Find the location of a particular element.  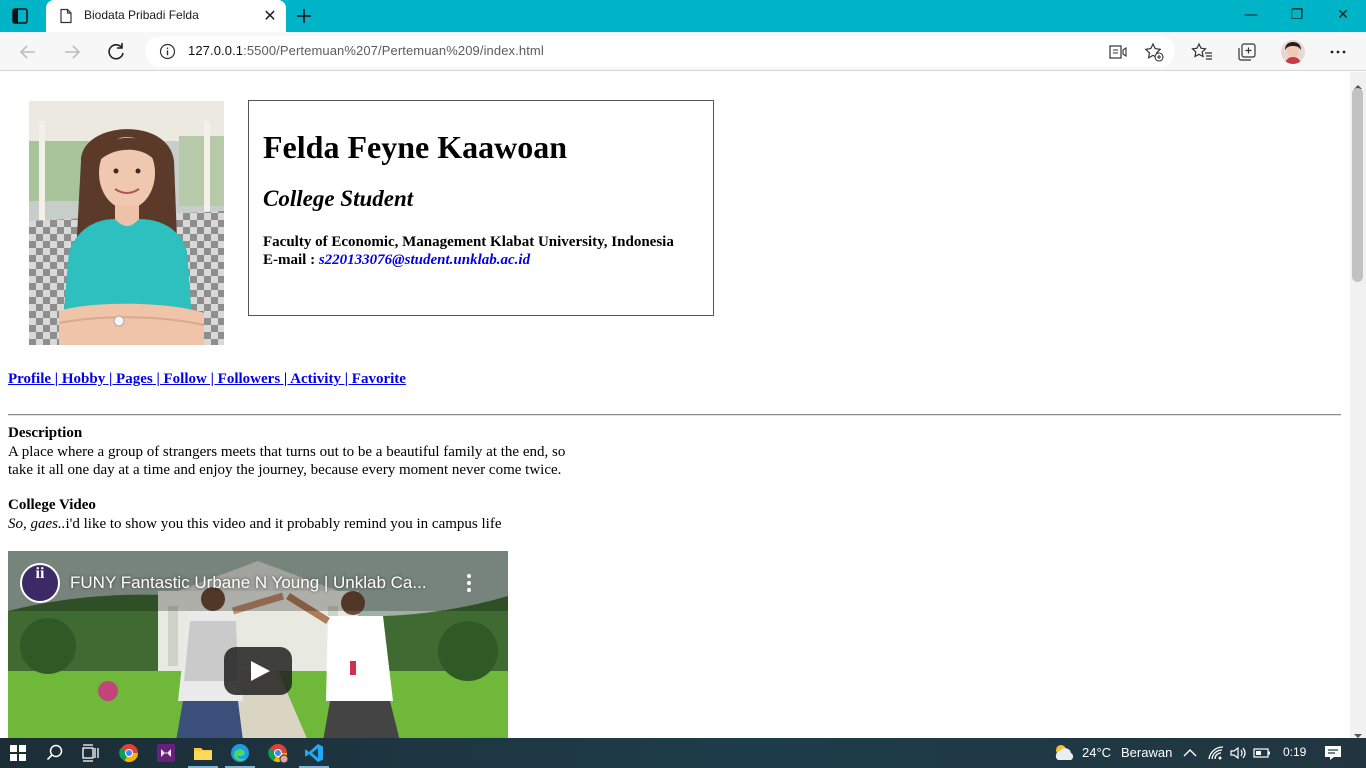

browser-tab-active: Biodata Pribadi Felda ✕ is located at coordinates (166, 16).